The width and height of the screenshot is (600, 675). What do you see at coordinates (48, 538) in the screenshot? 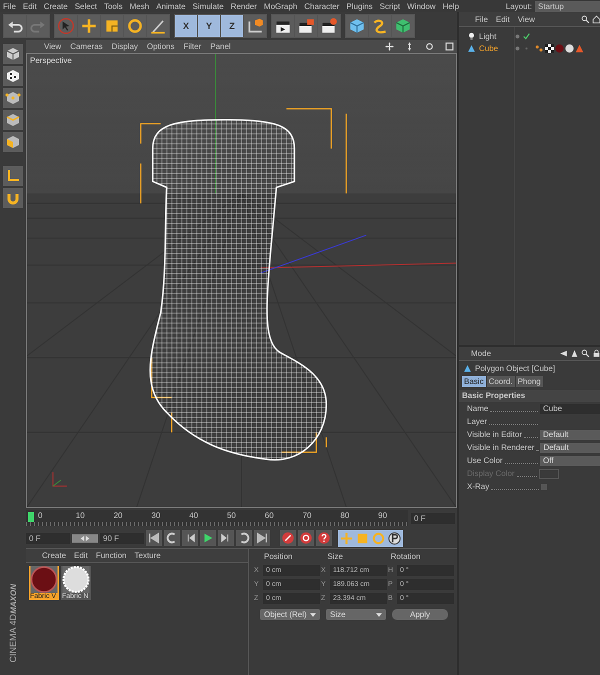
I see `start-frame-field: 0 F` at bounding box center [48, 538].